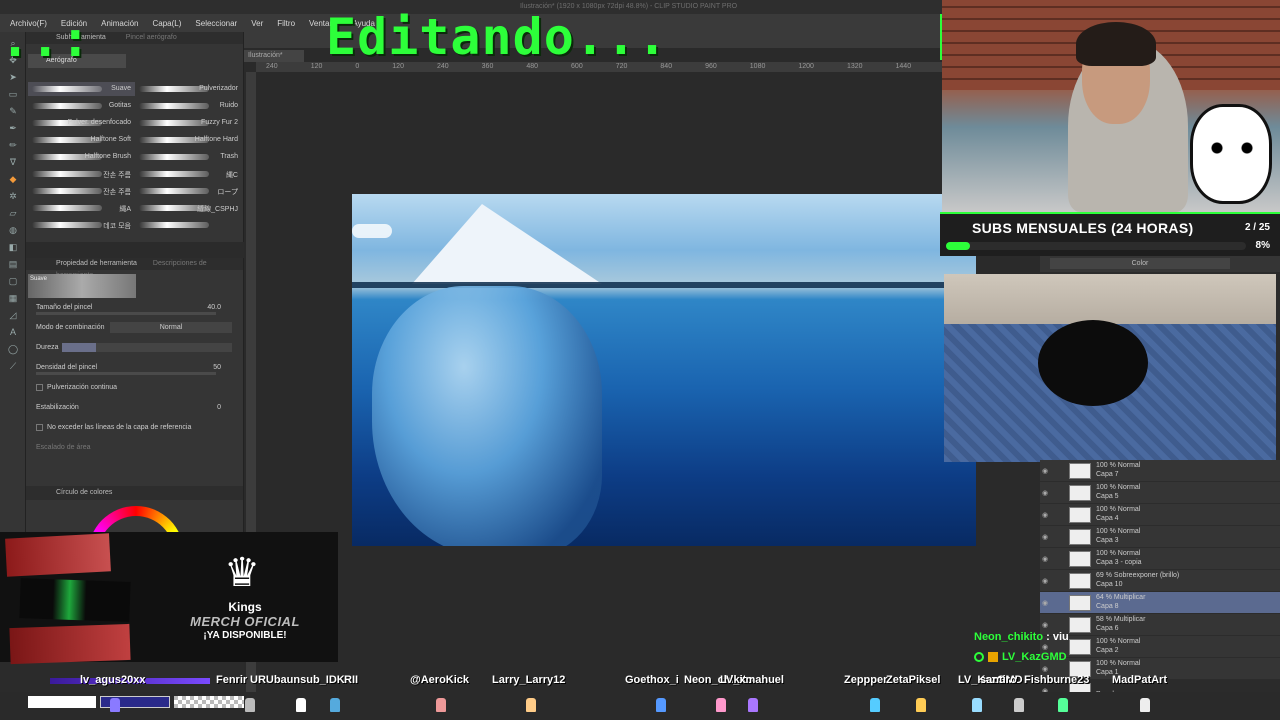  Describe the element at coordinates (13, 111) in the screenshot. I see `eyedropper-icon: ✎` at that location.